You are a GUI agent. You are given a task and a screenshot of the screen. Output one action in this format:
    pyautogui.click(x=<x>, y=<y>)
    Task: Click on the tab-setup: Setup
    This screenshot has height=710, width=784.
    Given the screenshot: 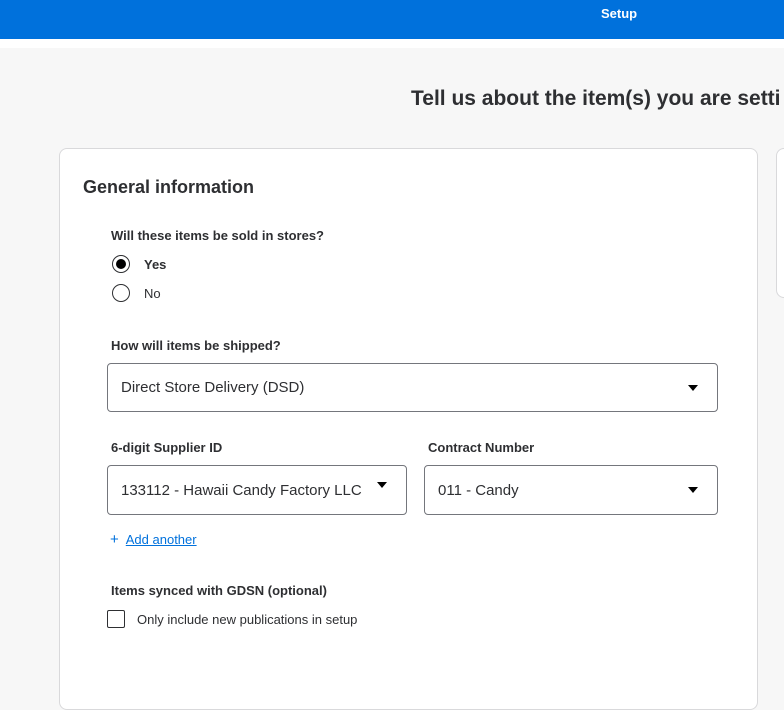 What is the action you would take?
    pyautogui.click(x=619, y=13)
    